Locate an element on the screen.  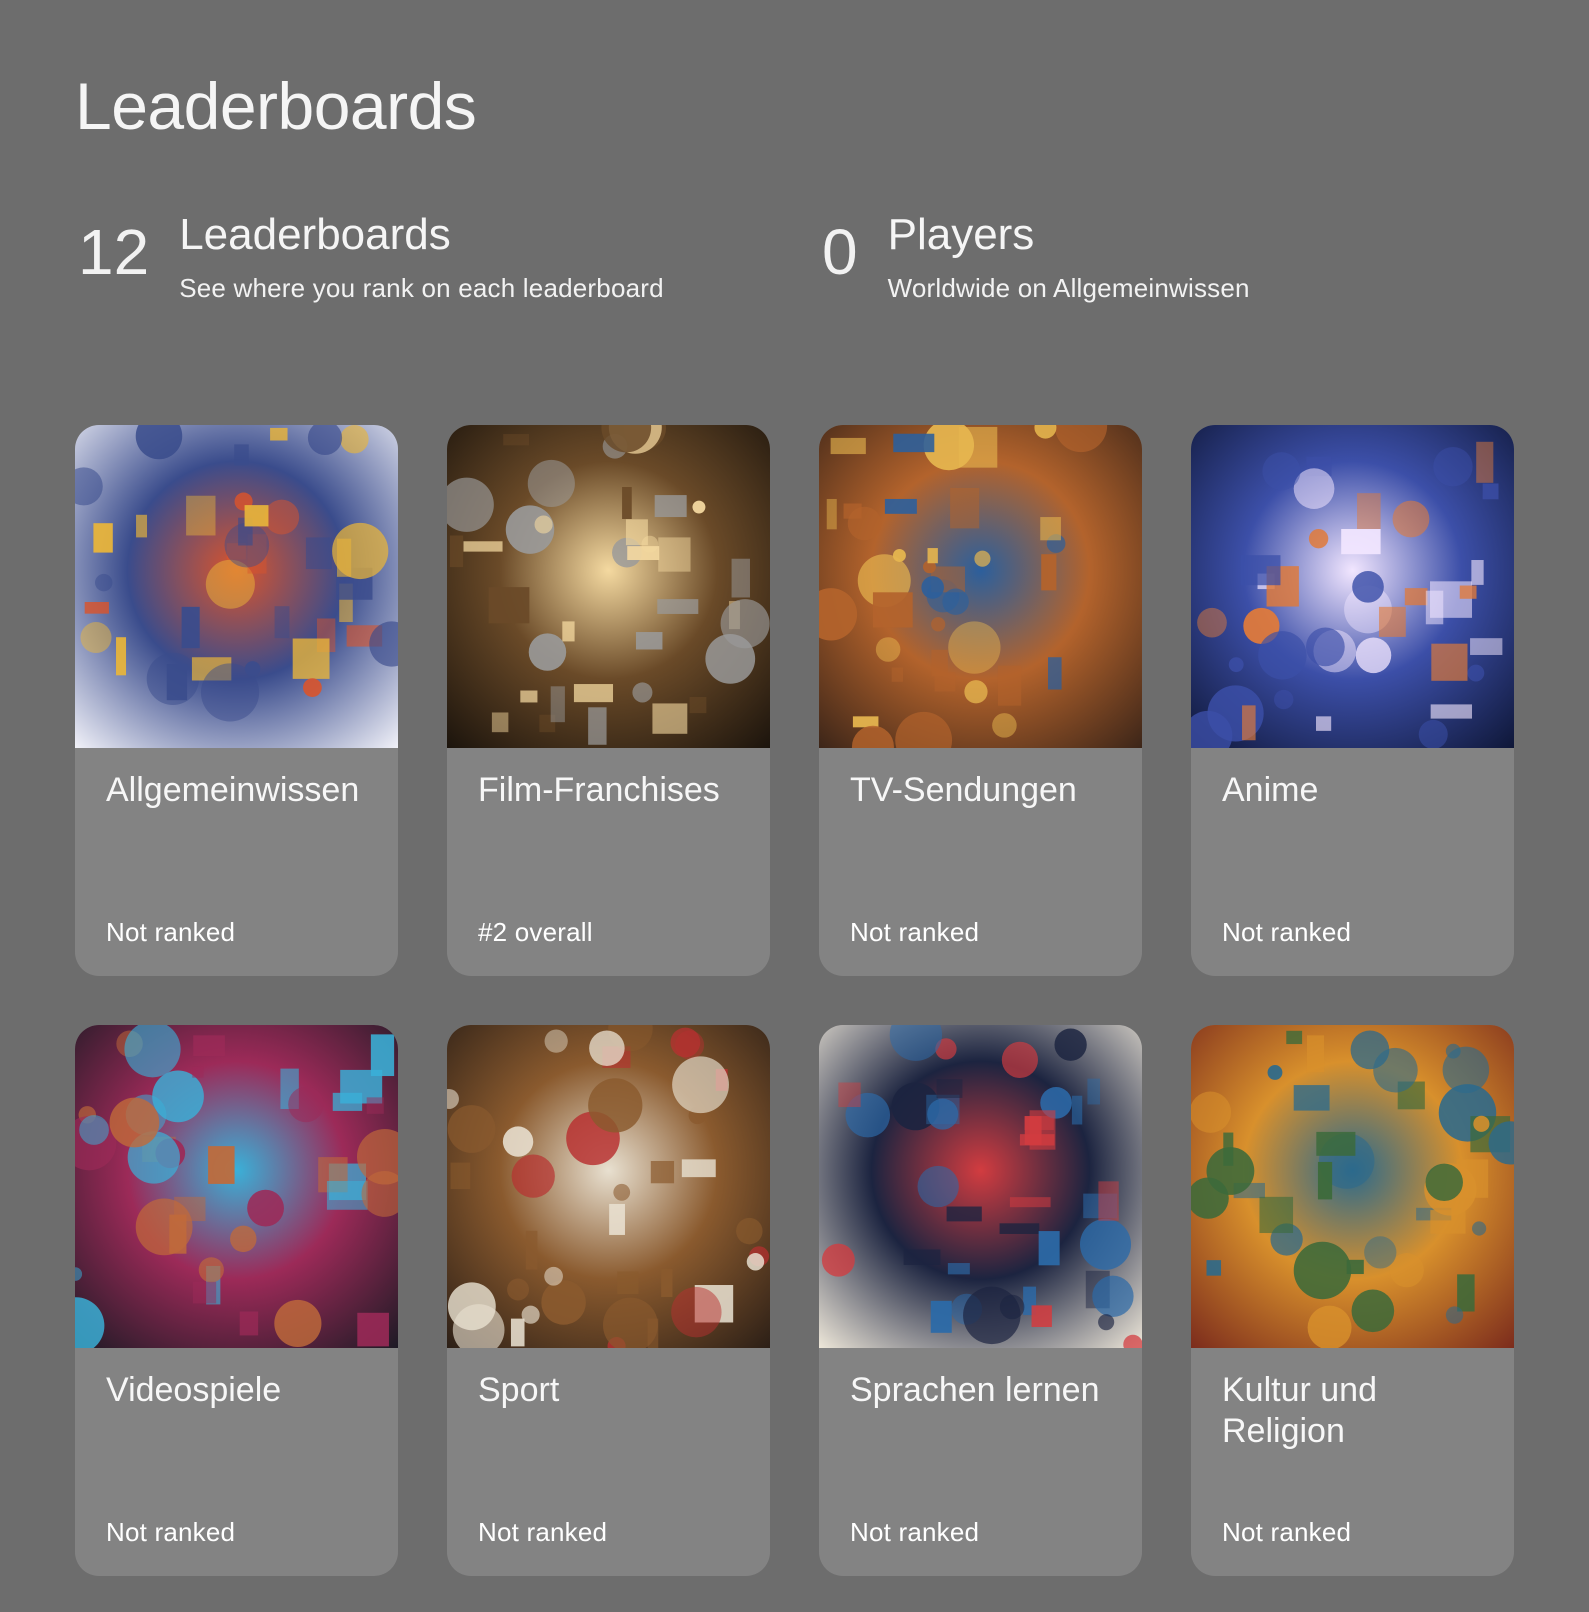
leaderboard-card-tv-sendungen: TV-Sendungen Not ranked is located at coordinates (980, 700).